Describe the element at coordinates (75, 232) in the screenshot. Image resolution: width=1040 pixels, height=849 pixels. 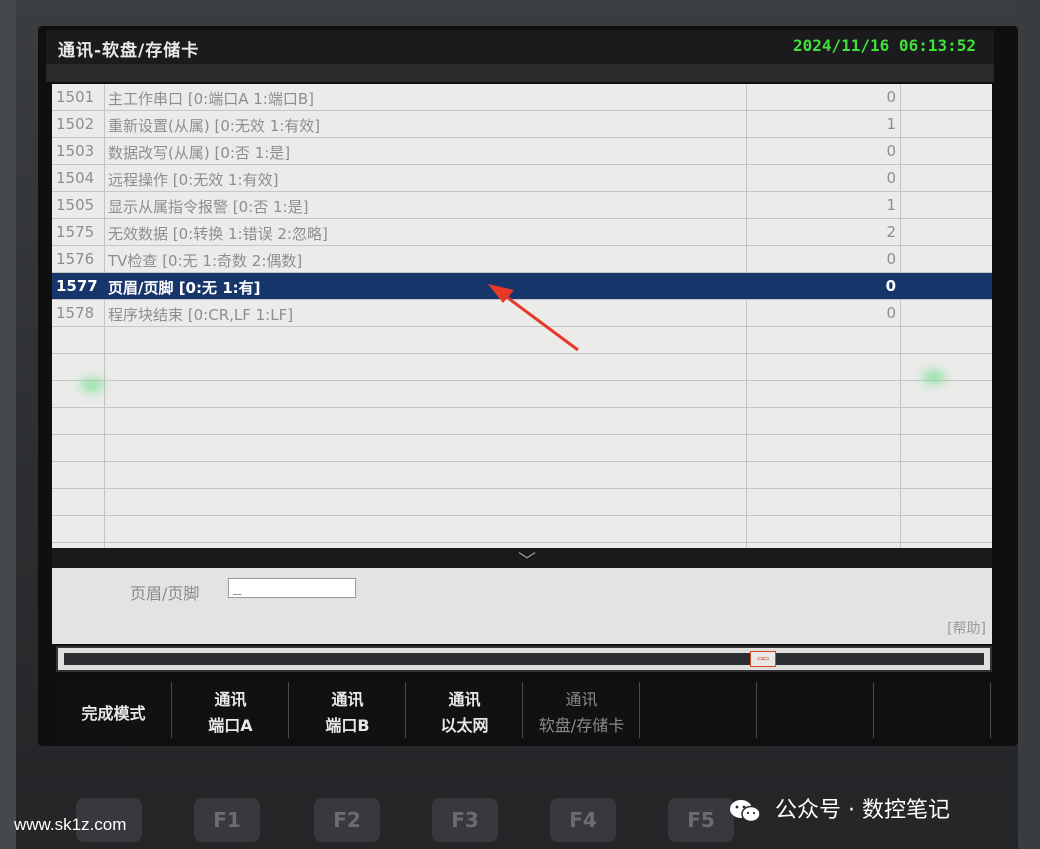
I see `param-number: 1575` at that location.